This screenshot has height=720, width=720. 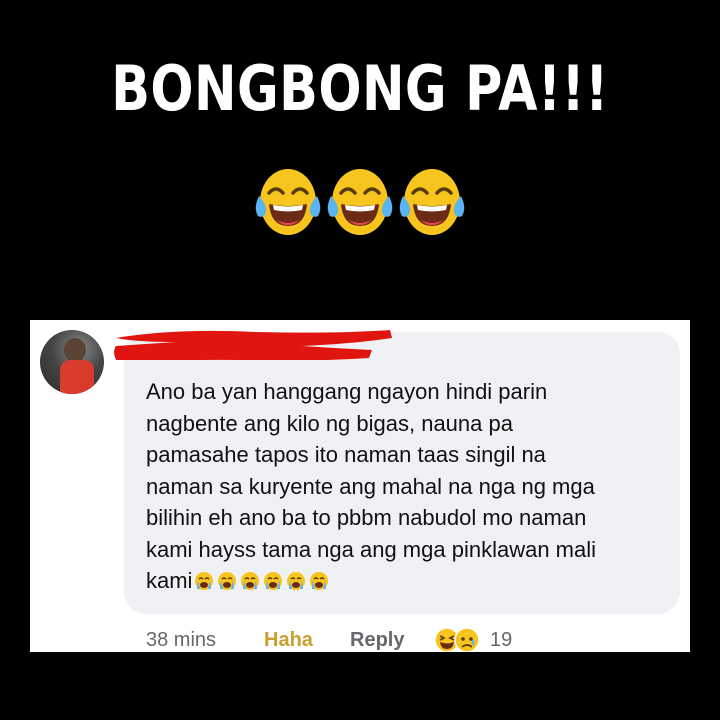 What do you see at coordinates (205, 640) in the screenshot?
I see `timestamp: 38 mins` at bounding box center [205, 640].